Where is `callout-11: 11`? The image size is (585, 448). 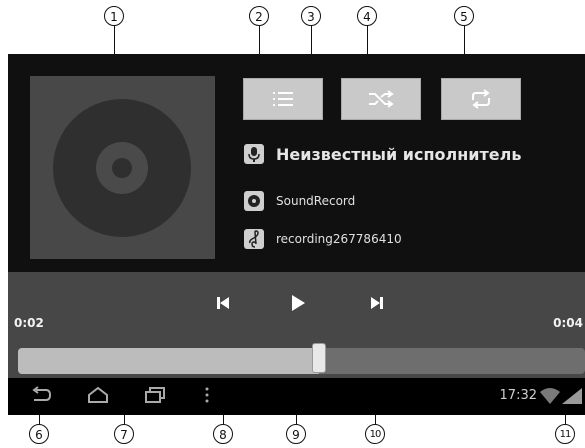 callout-11: 11 is located at coordinates (565, 434).